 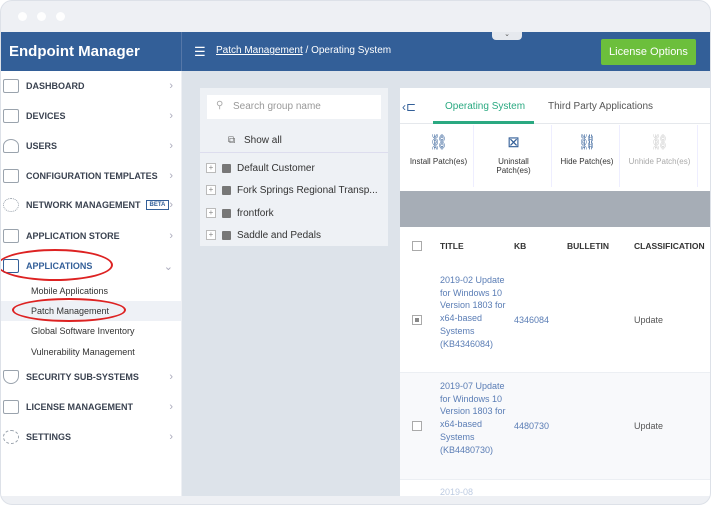 What do you see at coordinates (259, 50) in the screenshot?
I see `breadcrumb-patch-management: Patch Management` at bounding box center [259, 50].